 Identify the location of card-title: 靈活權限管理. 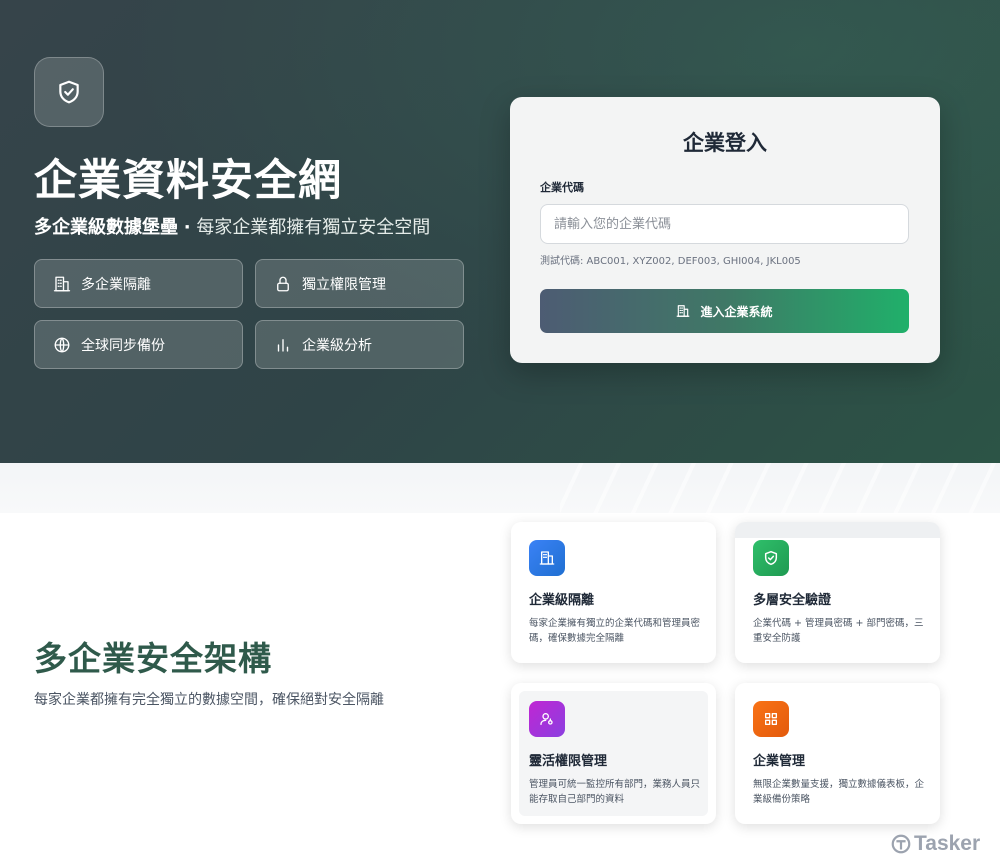
(568, 761).